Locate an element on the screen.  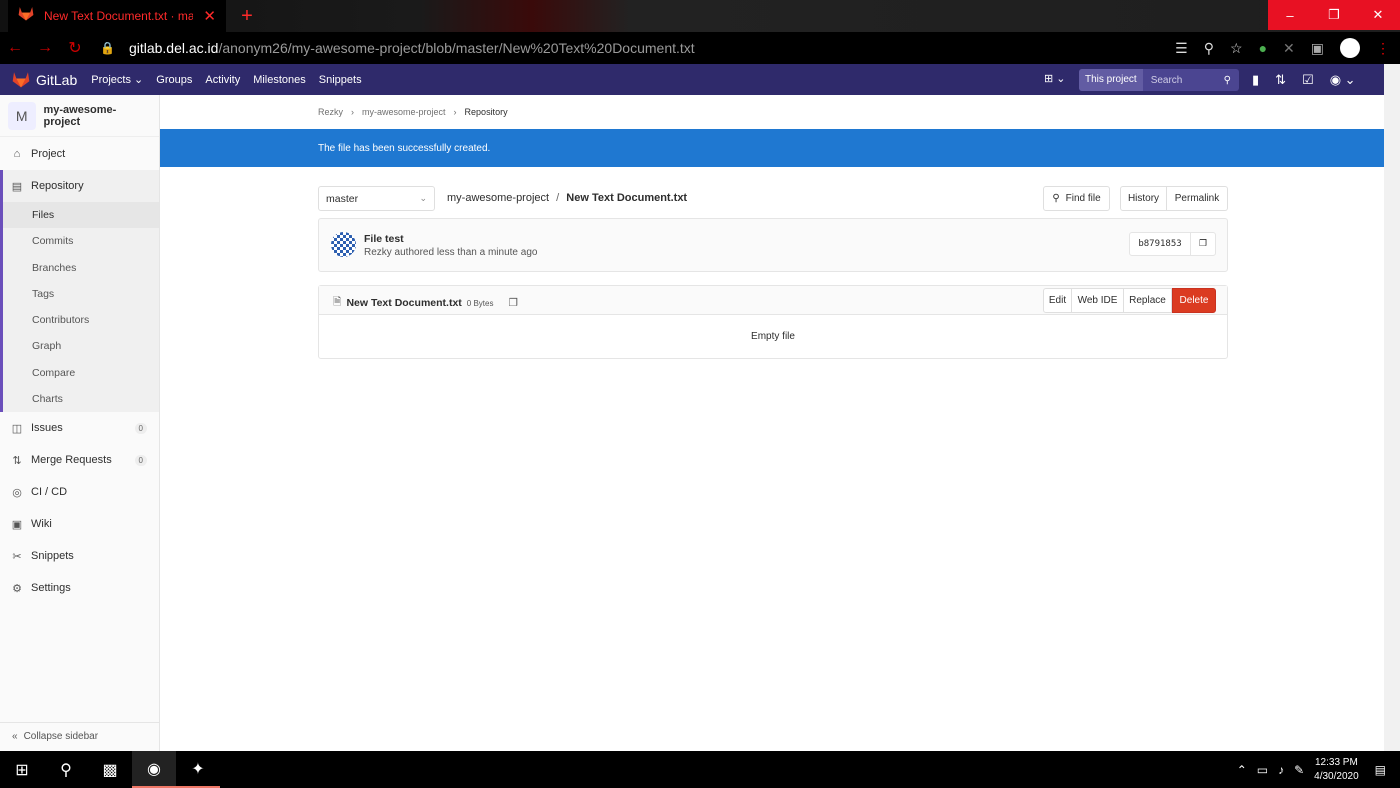
author-avatar is located at coordinates (343, 244).